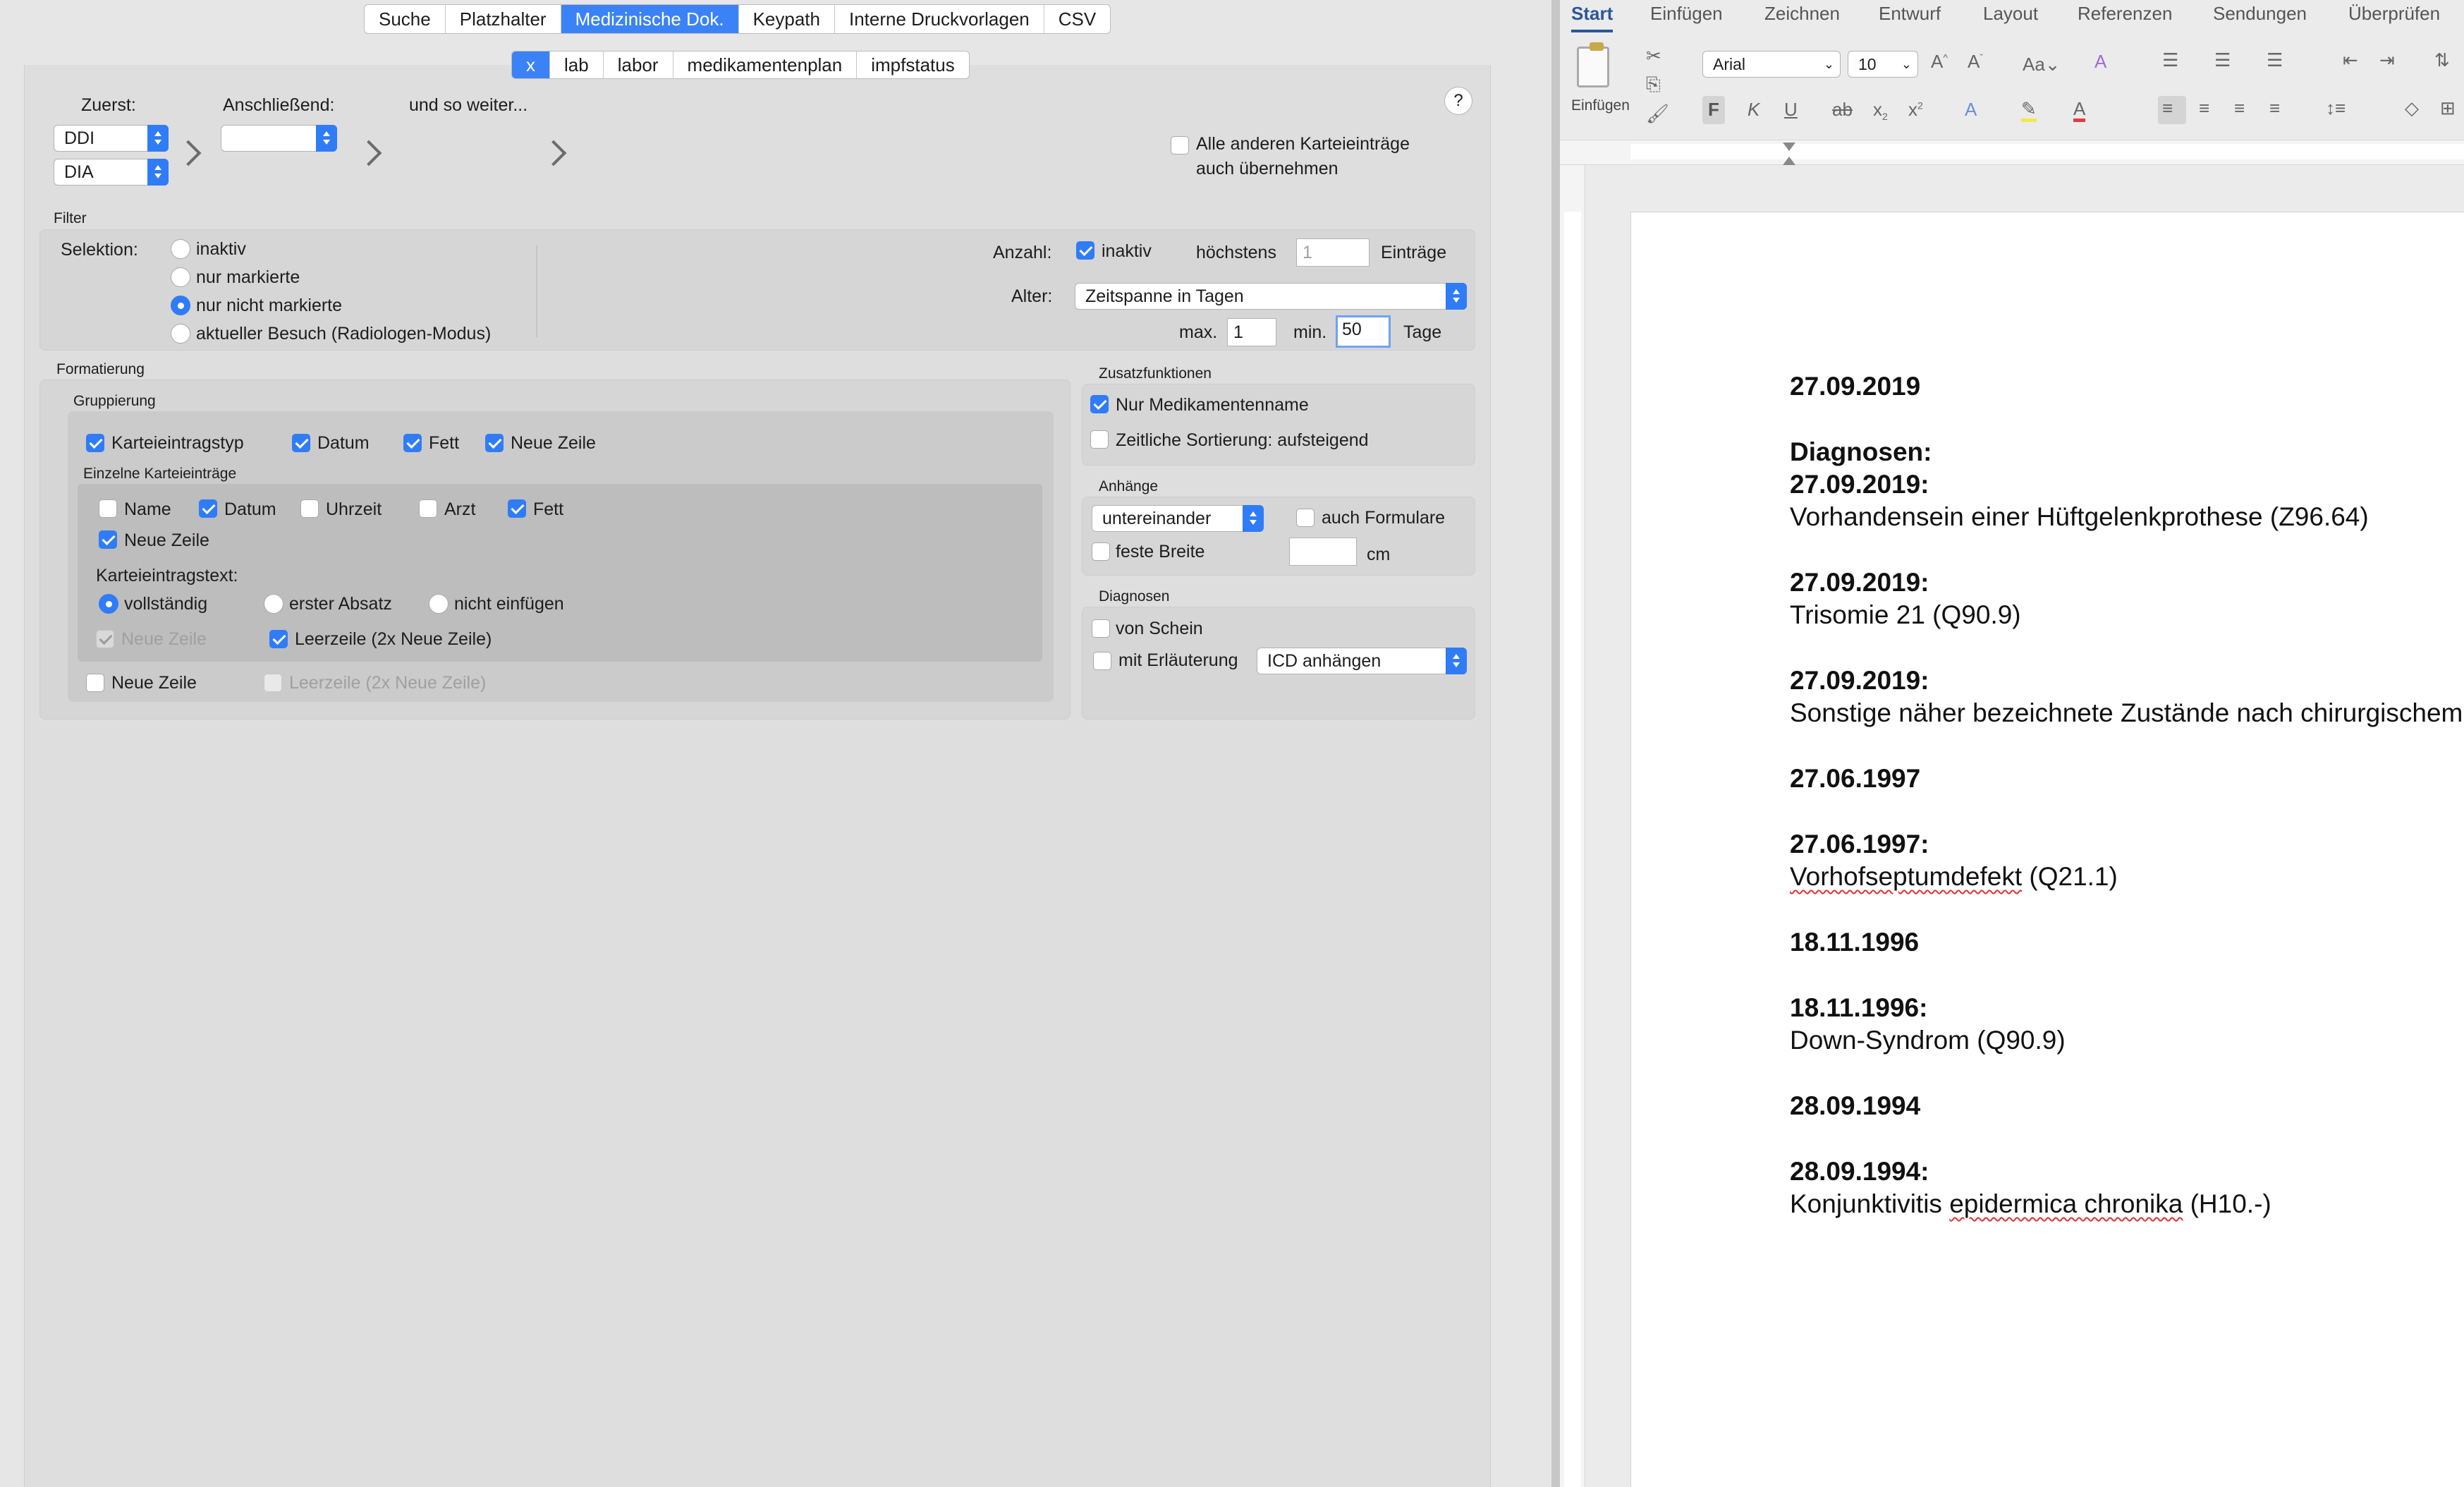 The width and height of the screenshot is (2464, 1487). I want to click on change-case-icon: Aa⌄, so click(2042, 64).